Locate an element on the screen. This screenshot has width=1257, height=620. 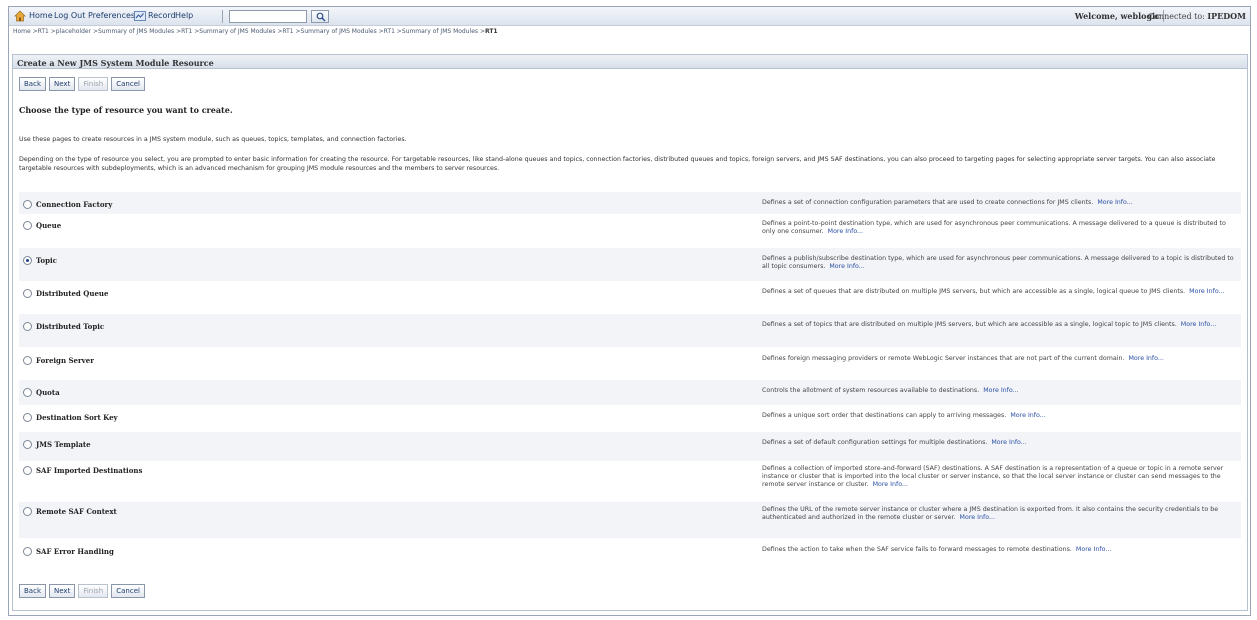
resource-option: JMS Template is located at coordinates (57, 444).